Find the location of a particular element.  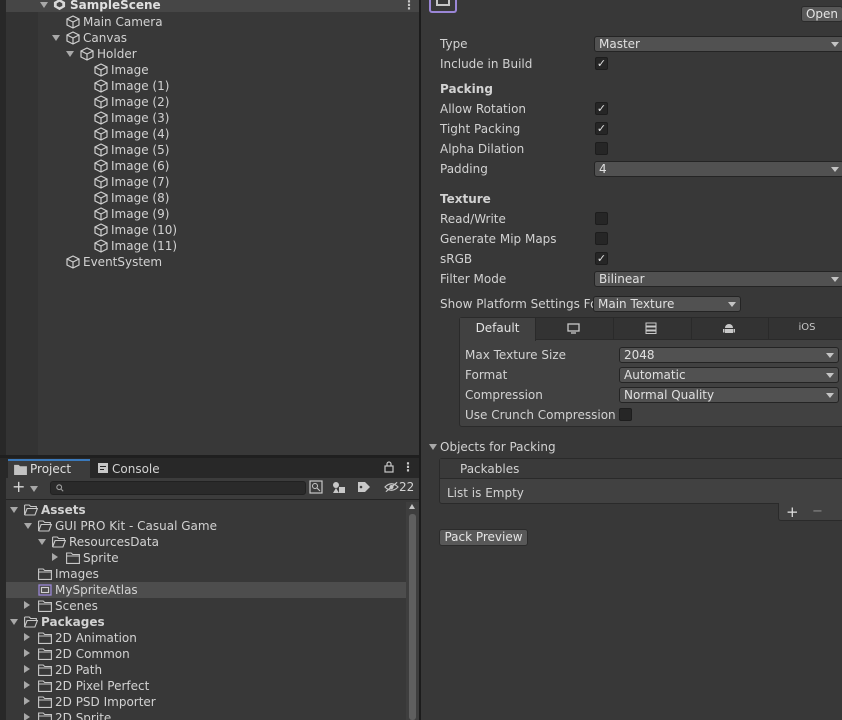

hierarchy-item: Canvas is located at coordinates (89, 38).